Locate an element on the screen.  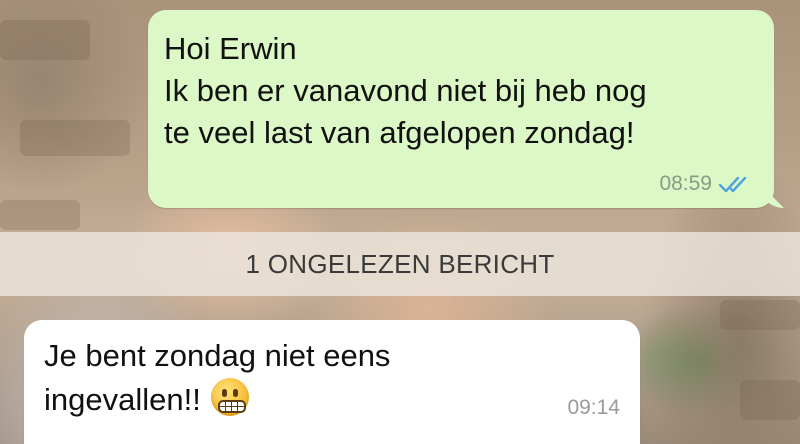
unread-divider: 1 ONGELEZEN BERICHT is located at coordinates (400, 264).